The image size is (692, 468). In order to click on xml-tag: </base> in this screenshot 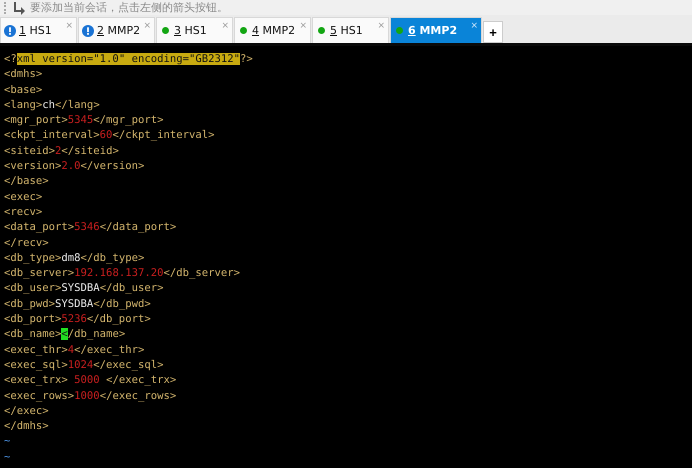, I will do `click(26, 181)`.